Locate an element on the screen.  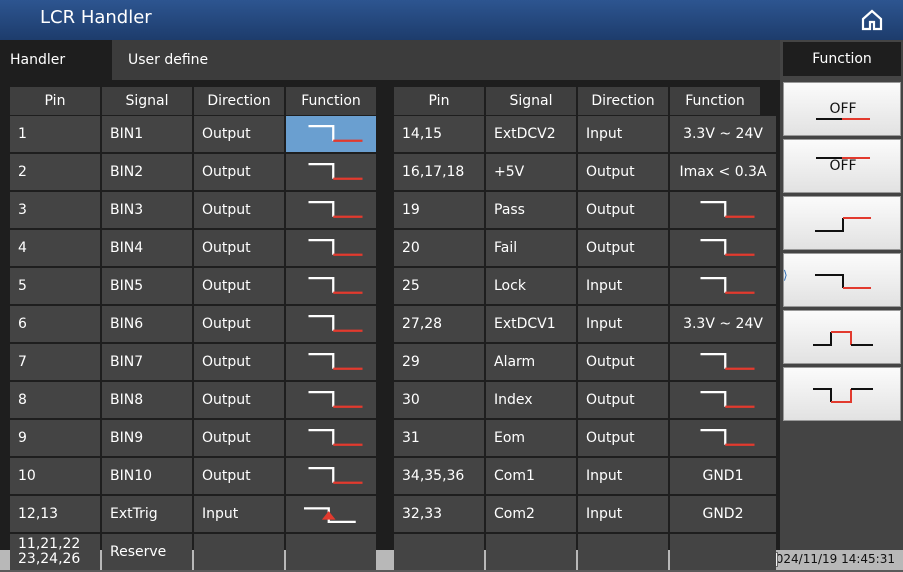
right-row-6-signal: ExtDCV1 is located at coordinates (531, 324).